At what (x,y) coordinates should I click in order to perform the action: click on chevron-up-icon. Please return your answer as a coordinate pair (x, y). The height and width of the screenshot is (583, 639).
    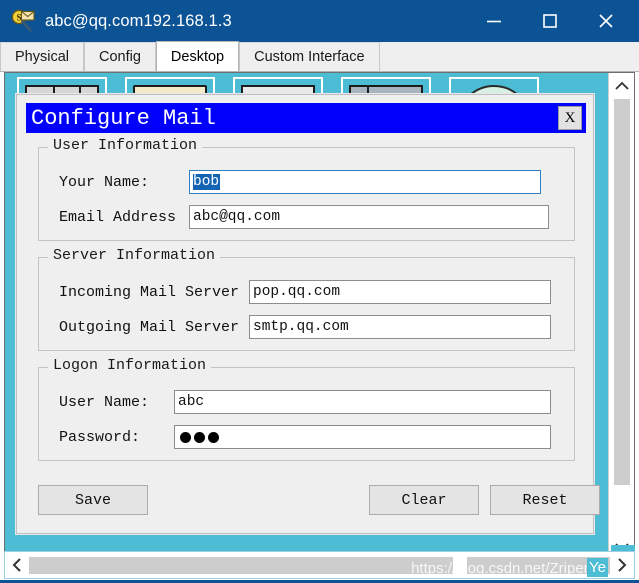
    Looking at the image, I should click on (622, 85).